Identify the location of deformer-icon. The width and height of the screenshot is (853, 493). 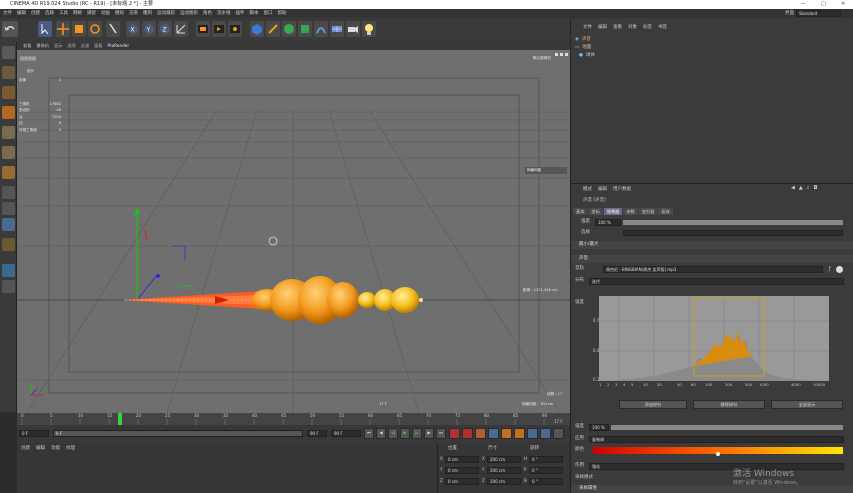
(321, 29).